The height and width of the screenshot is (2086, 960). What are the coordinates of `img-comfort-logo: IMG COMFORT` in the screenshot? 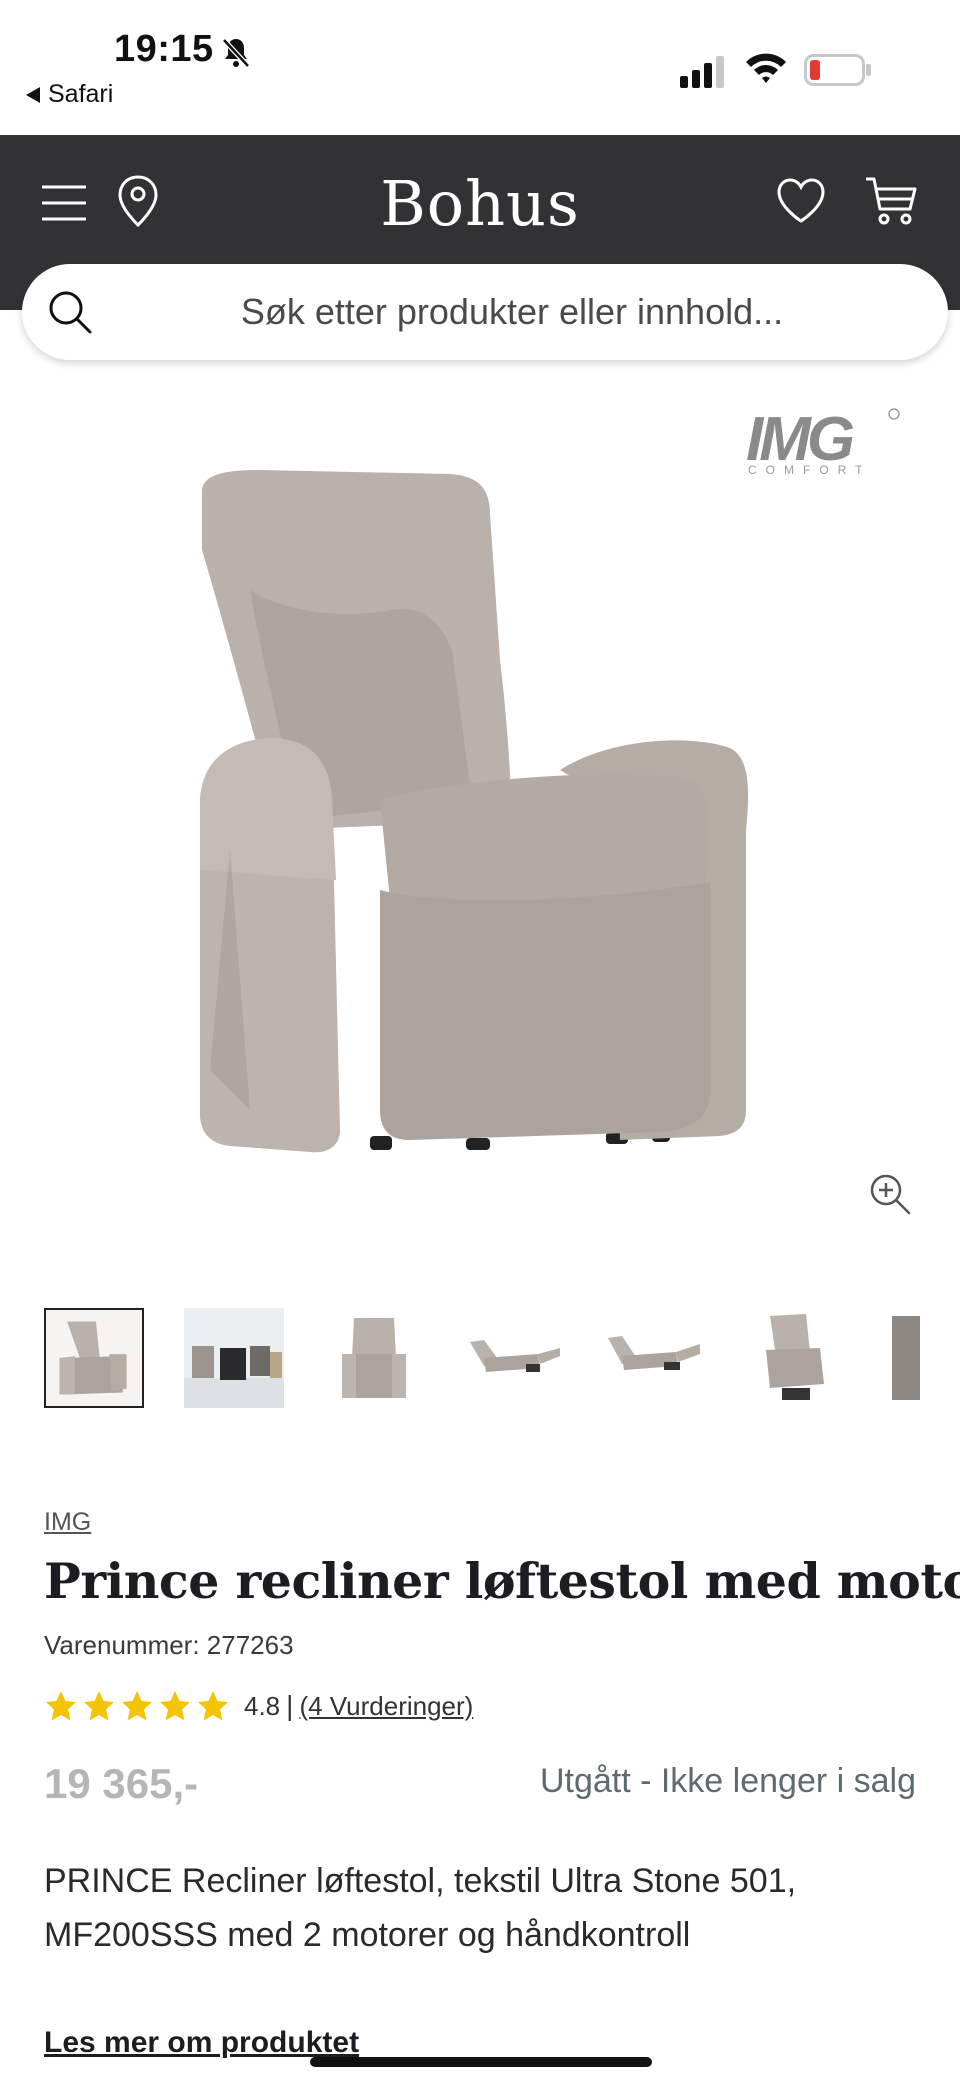 It's located at (823, 441).